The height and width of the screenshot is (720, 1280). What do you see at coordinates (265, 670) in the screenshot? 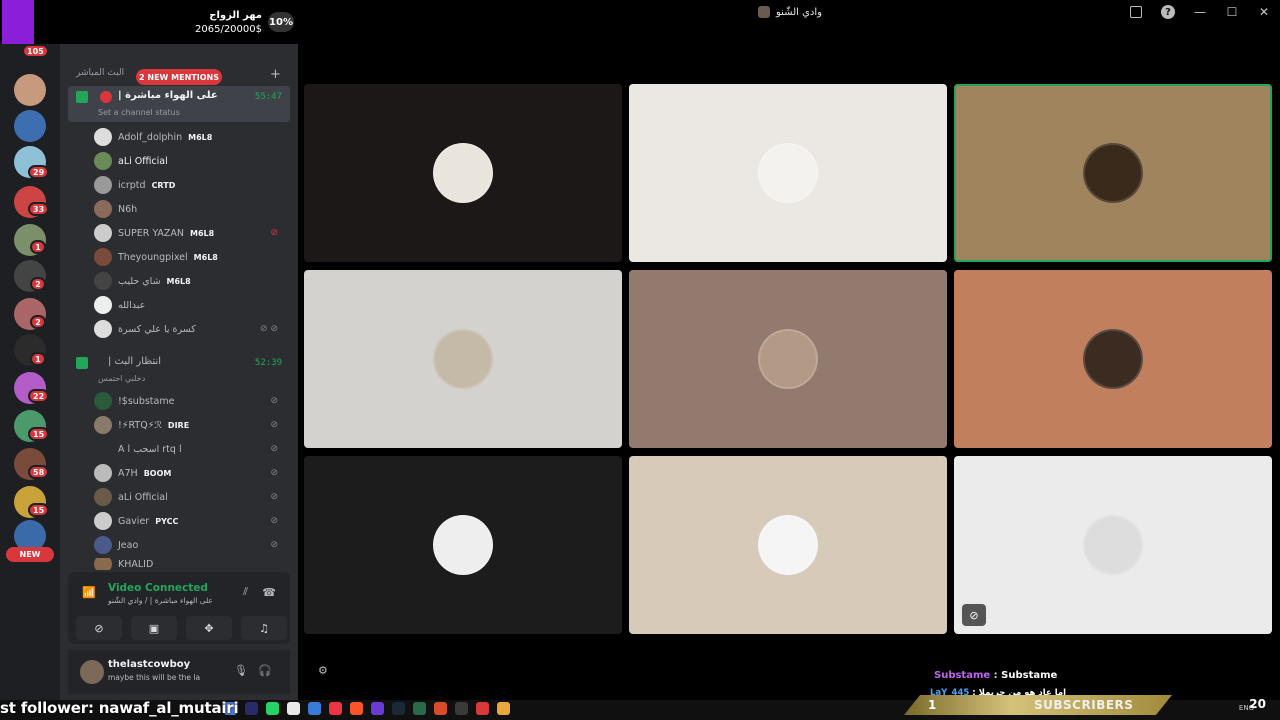
I see `headset-icon: 🎧` at bounding box center [265, 670].